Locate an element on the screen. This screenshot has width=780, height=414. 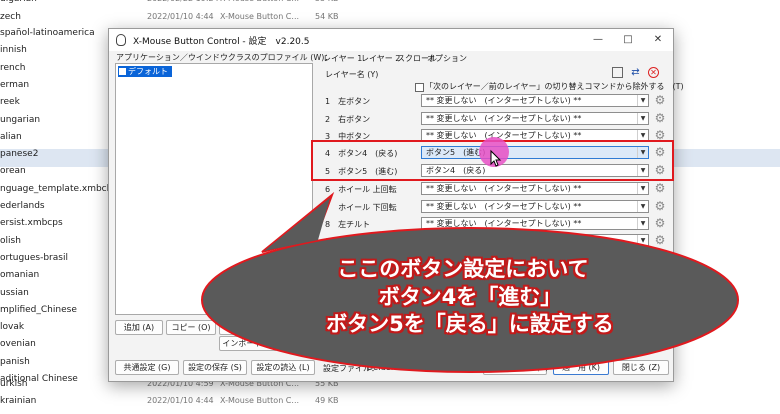
load-settings-button: 設定の読込 (L) is located at coordinates (283, 367).